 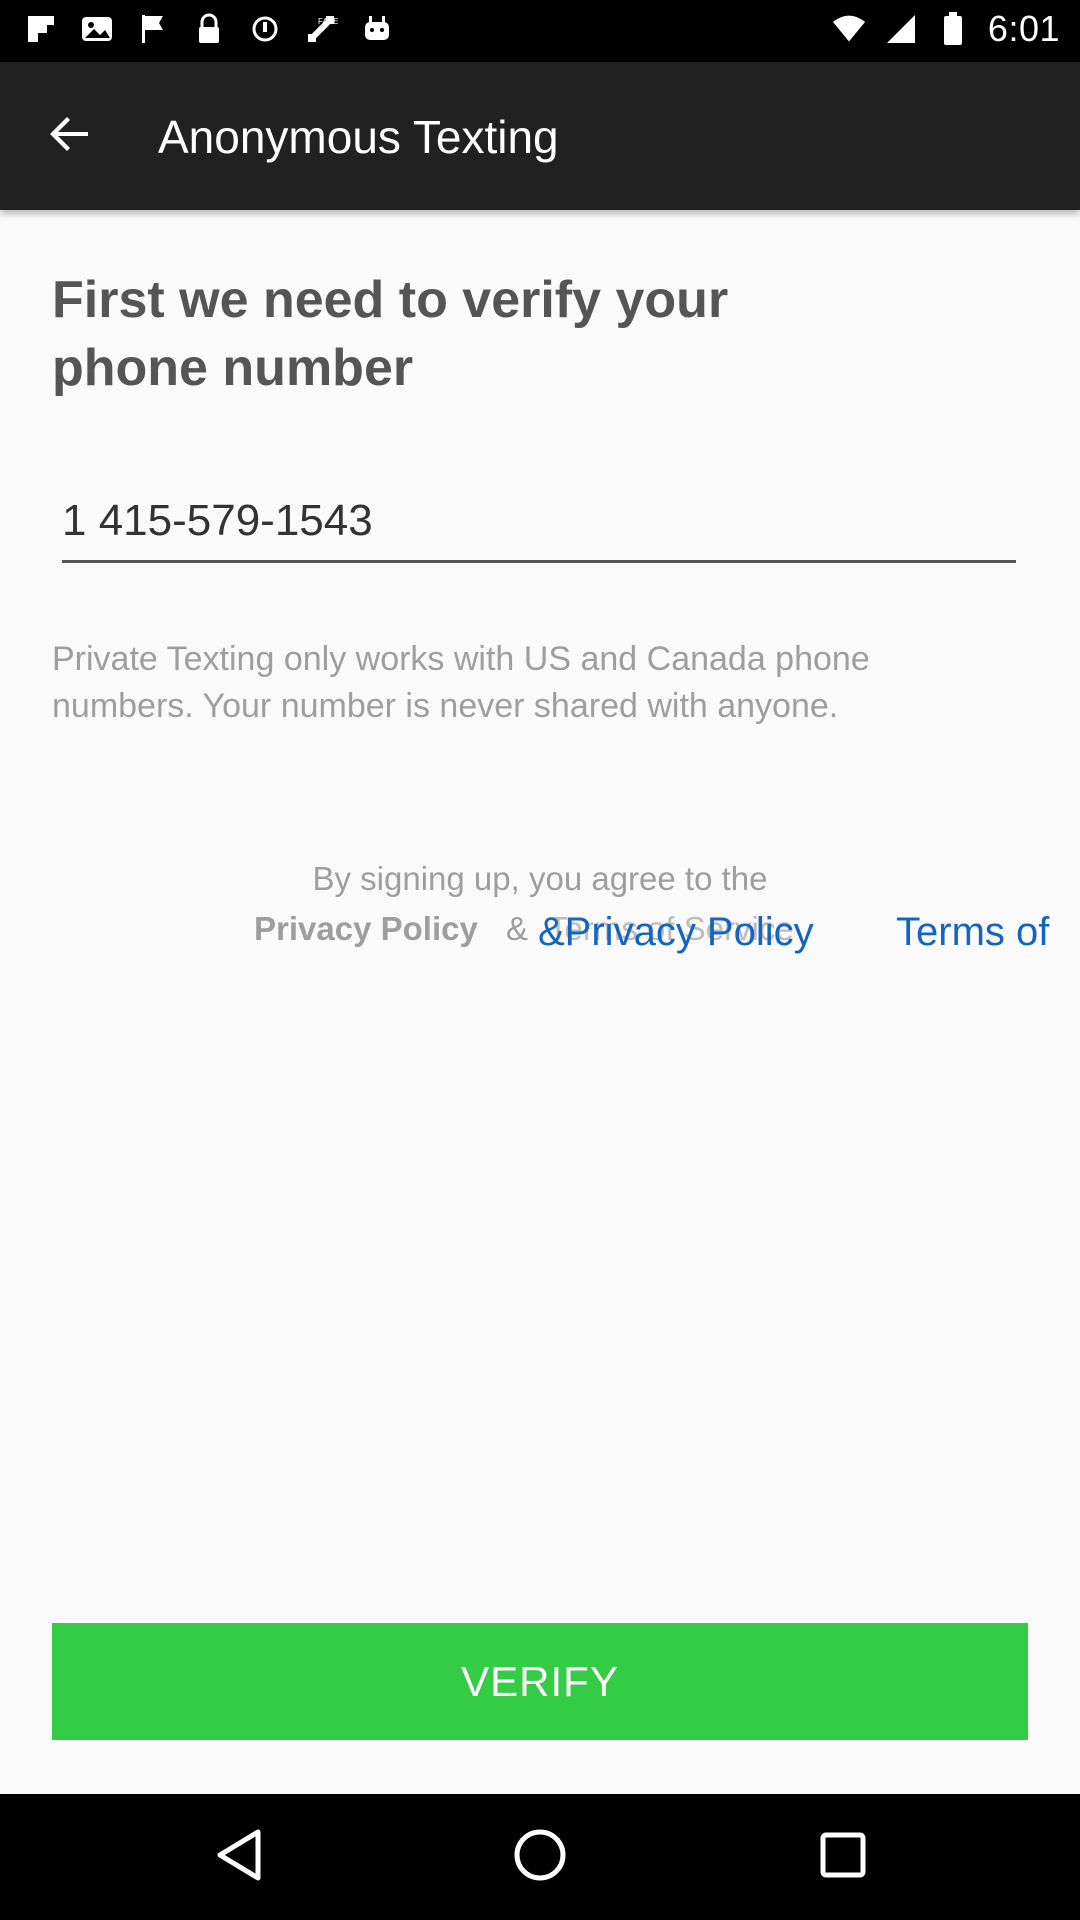 I want to click on verify-button: VERIFY, so click(x=540, y=1681).